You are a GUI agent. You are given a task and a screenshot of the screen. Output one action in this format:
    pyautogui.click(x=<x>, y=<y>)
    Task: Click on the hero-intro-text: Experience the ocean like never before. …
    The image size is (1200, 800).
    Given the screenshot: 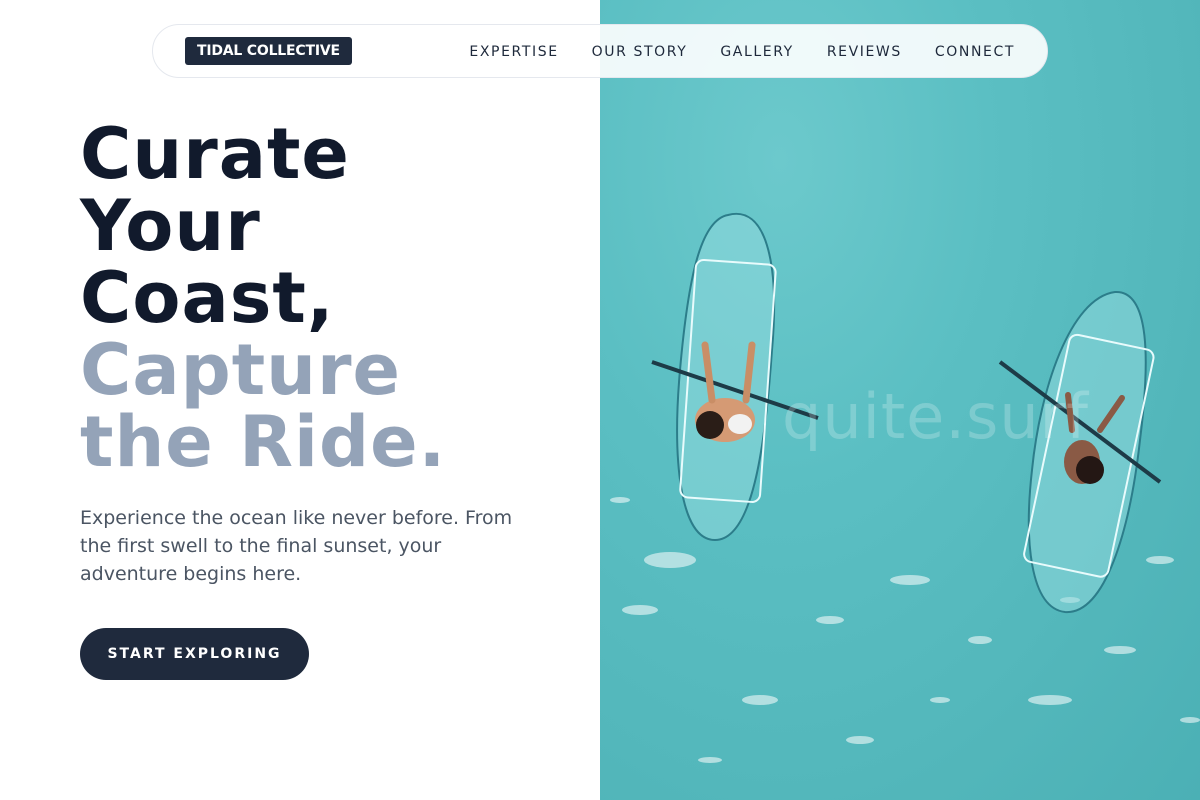 What is the action you would take?
    pyautogui.click(x=296, y=546)
    